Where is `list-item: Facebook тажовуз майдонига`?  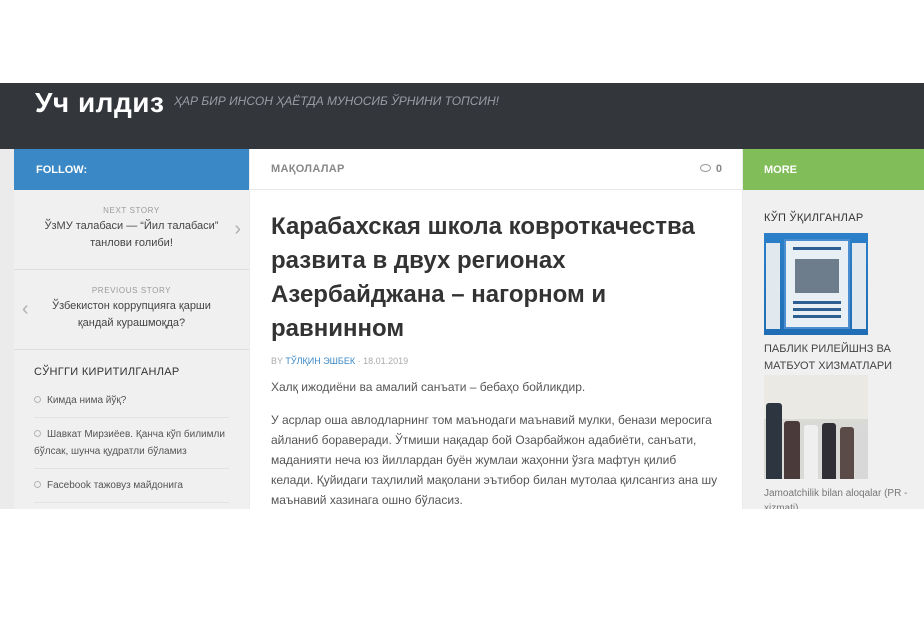
list-item: Facebook тажовуз майдонига is located at coordinates (131, 489).